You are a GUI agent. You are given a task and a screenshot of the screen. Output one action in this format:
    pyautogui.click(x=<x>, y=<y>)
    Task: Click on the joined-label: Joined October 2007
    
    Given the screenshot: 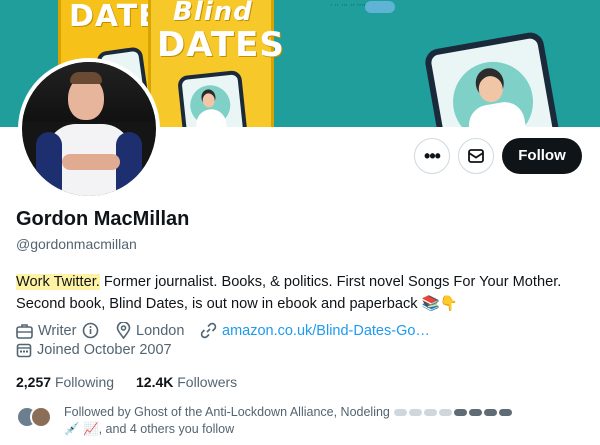 What is the action you would take?
    pyautogui.click(x=104, y=350)
    